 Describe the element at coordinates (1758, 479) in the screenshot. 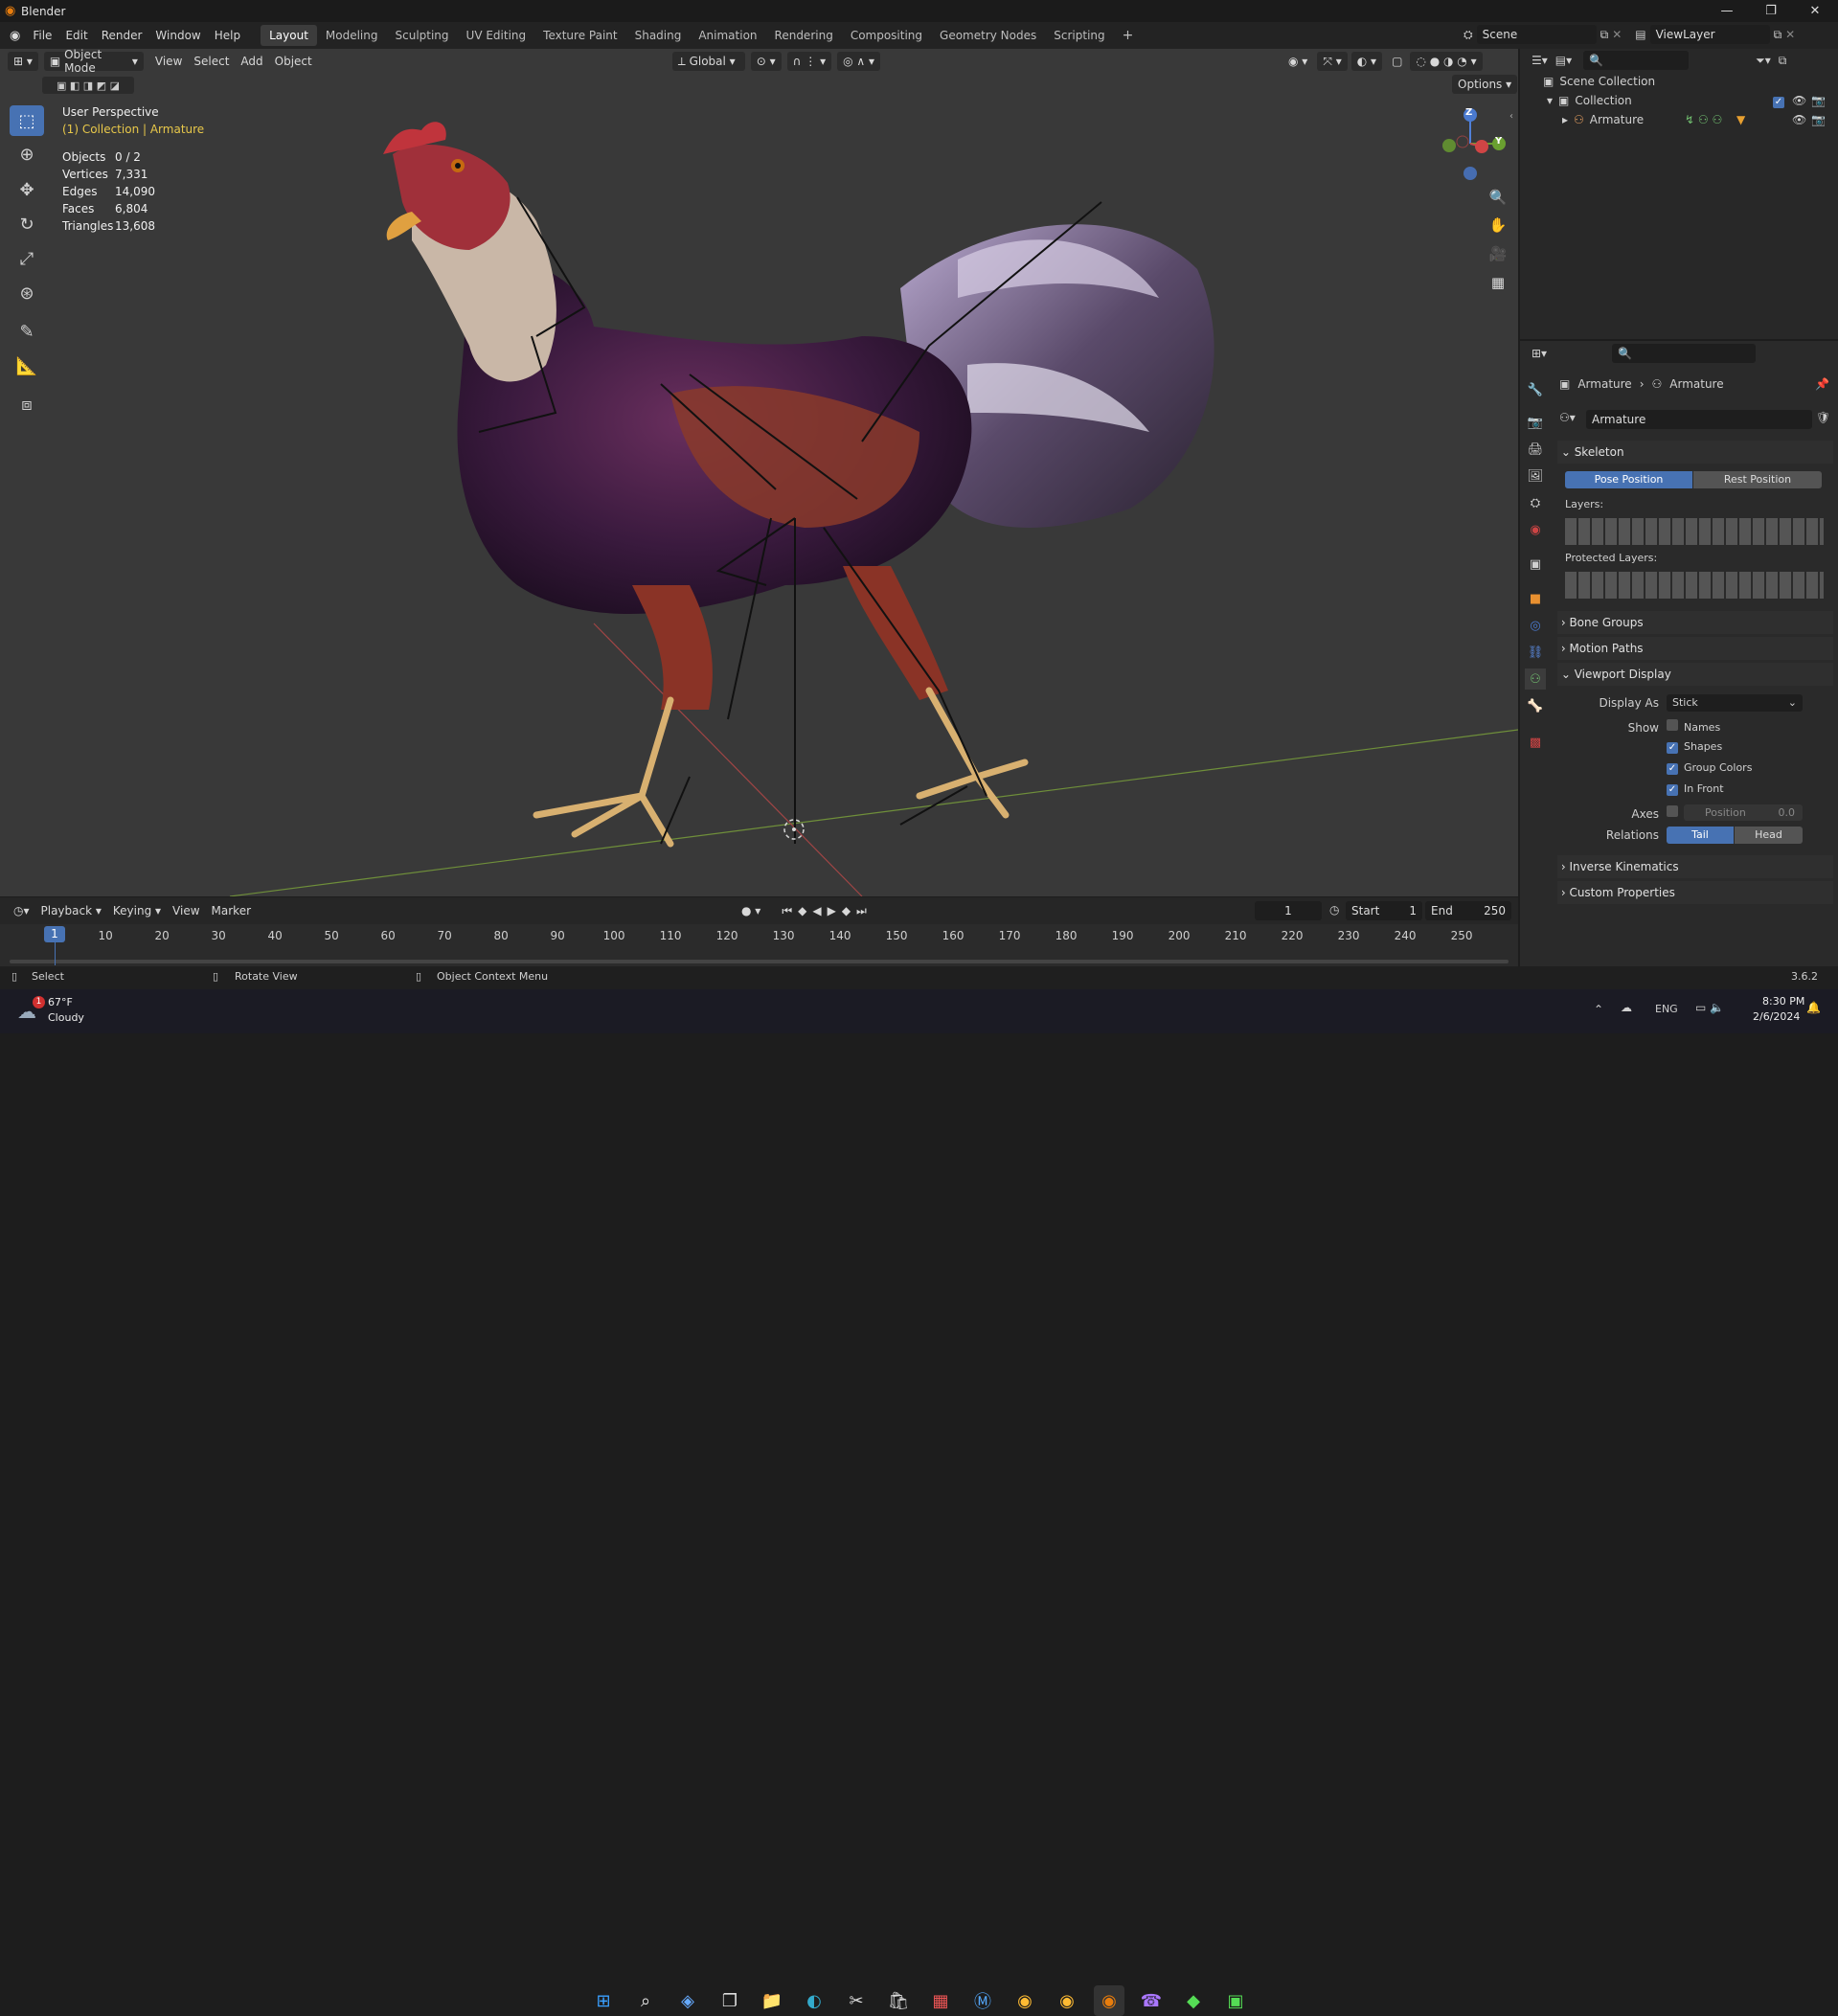

I see `rest-position-button: Rest Position` at that location.